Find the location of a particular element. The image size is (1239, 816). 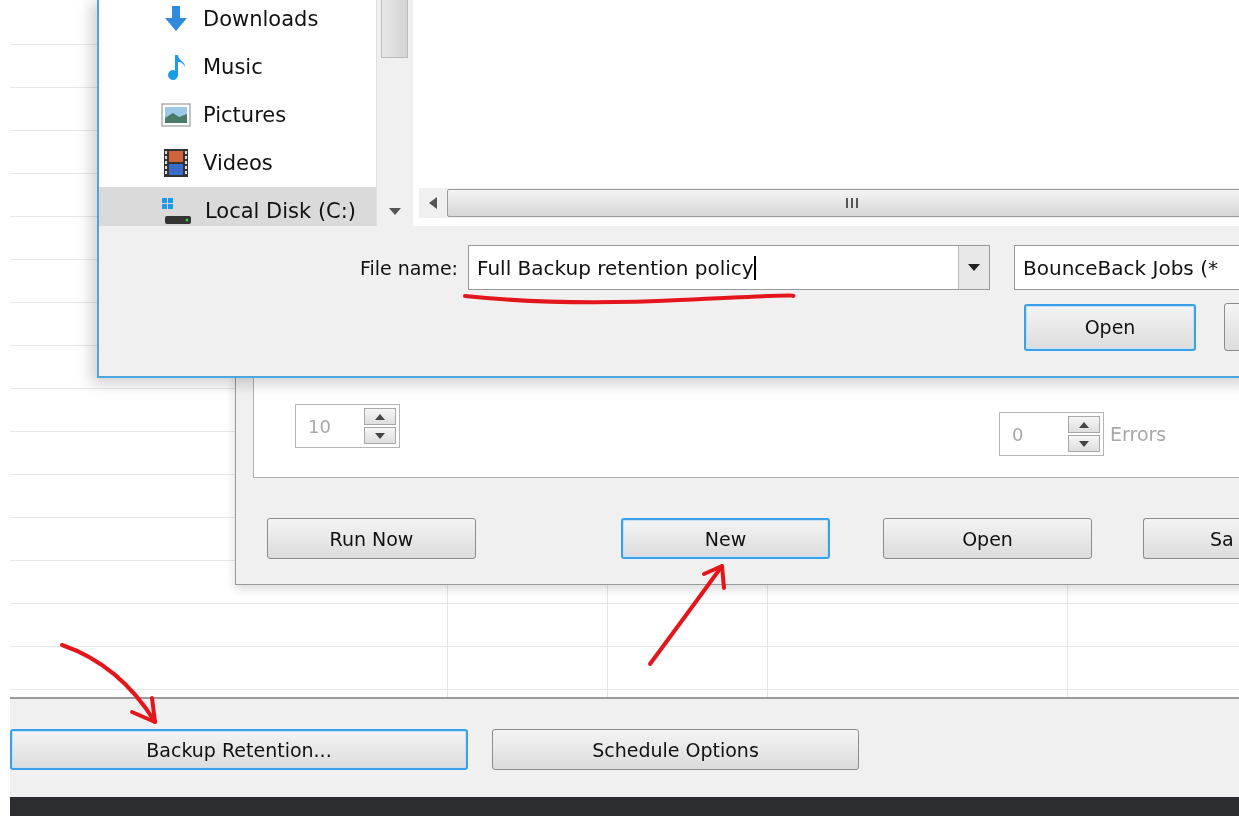

drive-icon is located at coordinates (177, 211).